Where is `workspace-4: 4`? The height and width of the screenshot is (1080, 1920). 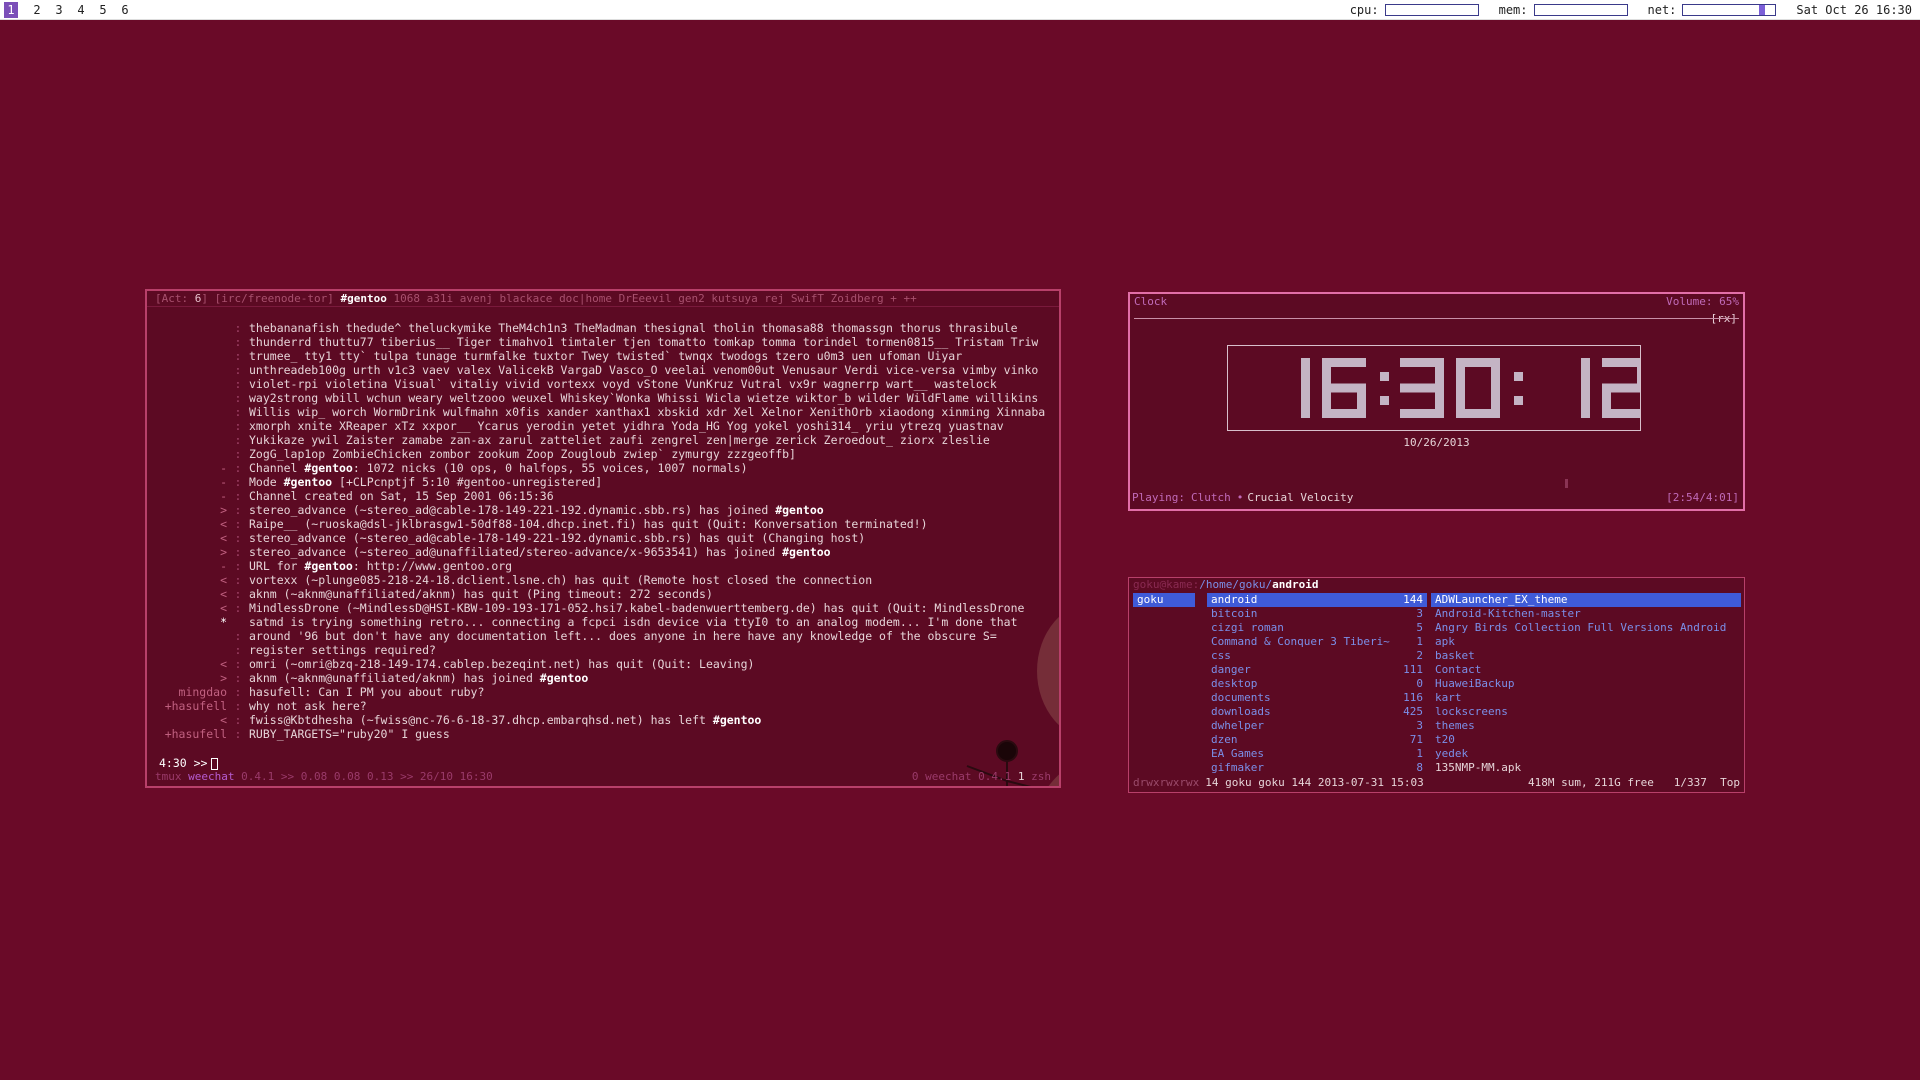
workspace-4: 4 is located at coordinates (81, 10).